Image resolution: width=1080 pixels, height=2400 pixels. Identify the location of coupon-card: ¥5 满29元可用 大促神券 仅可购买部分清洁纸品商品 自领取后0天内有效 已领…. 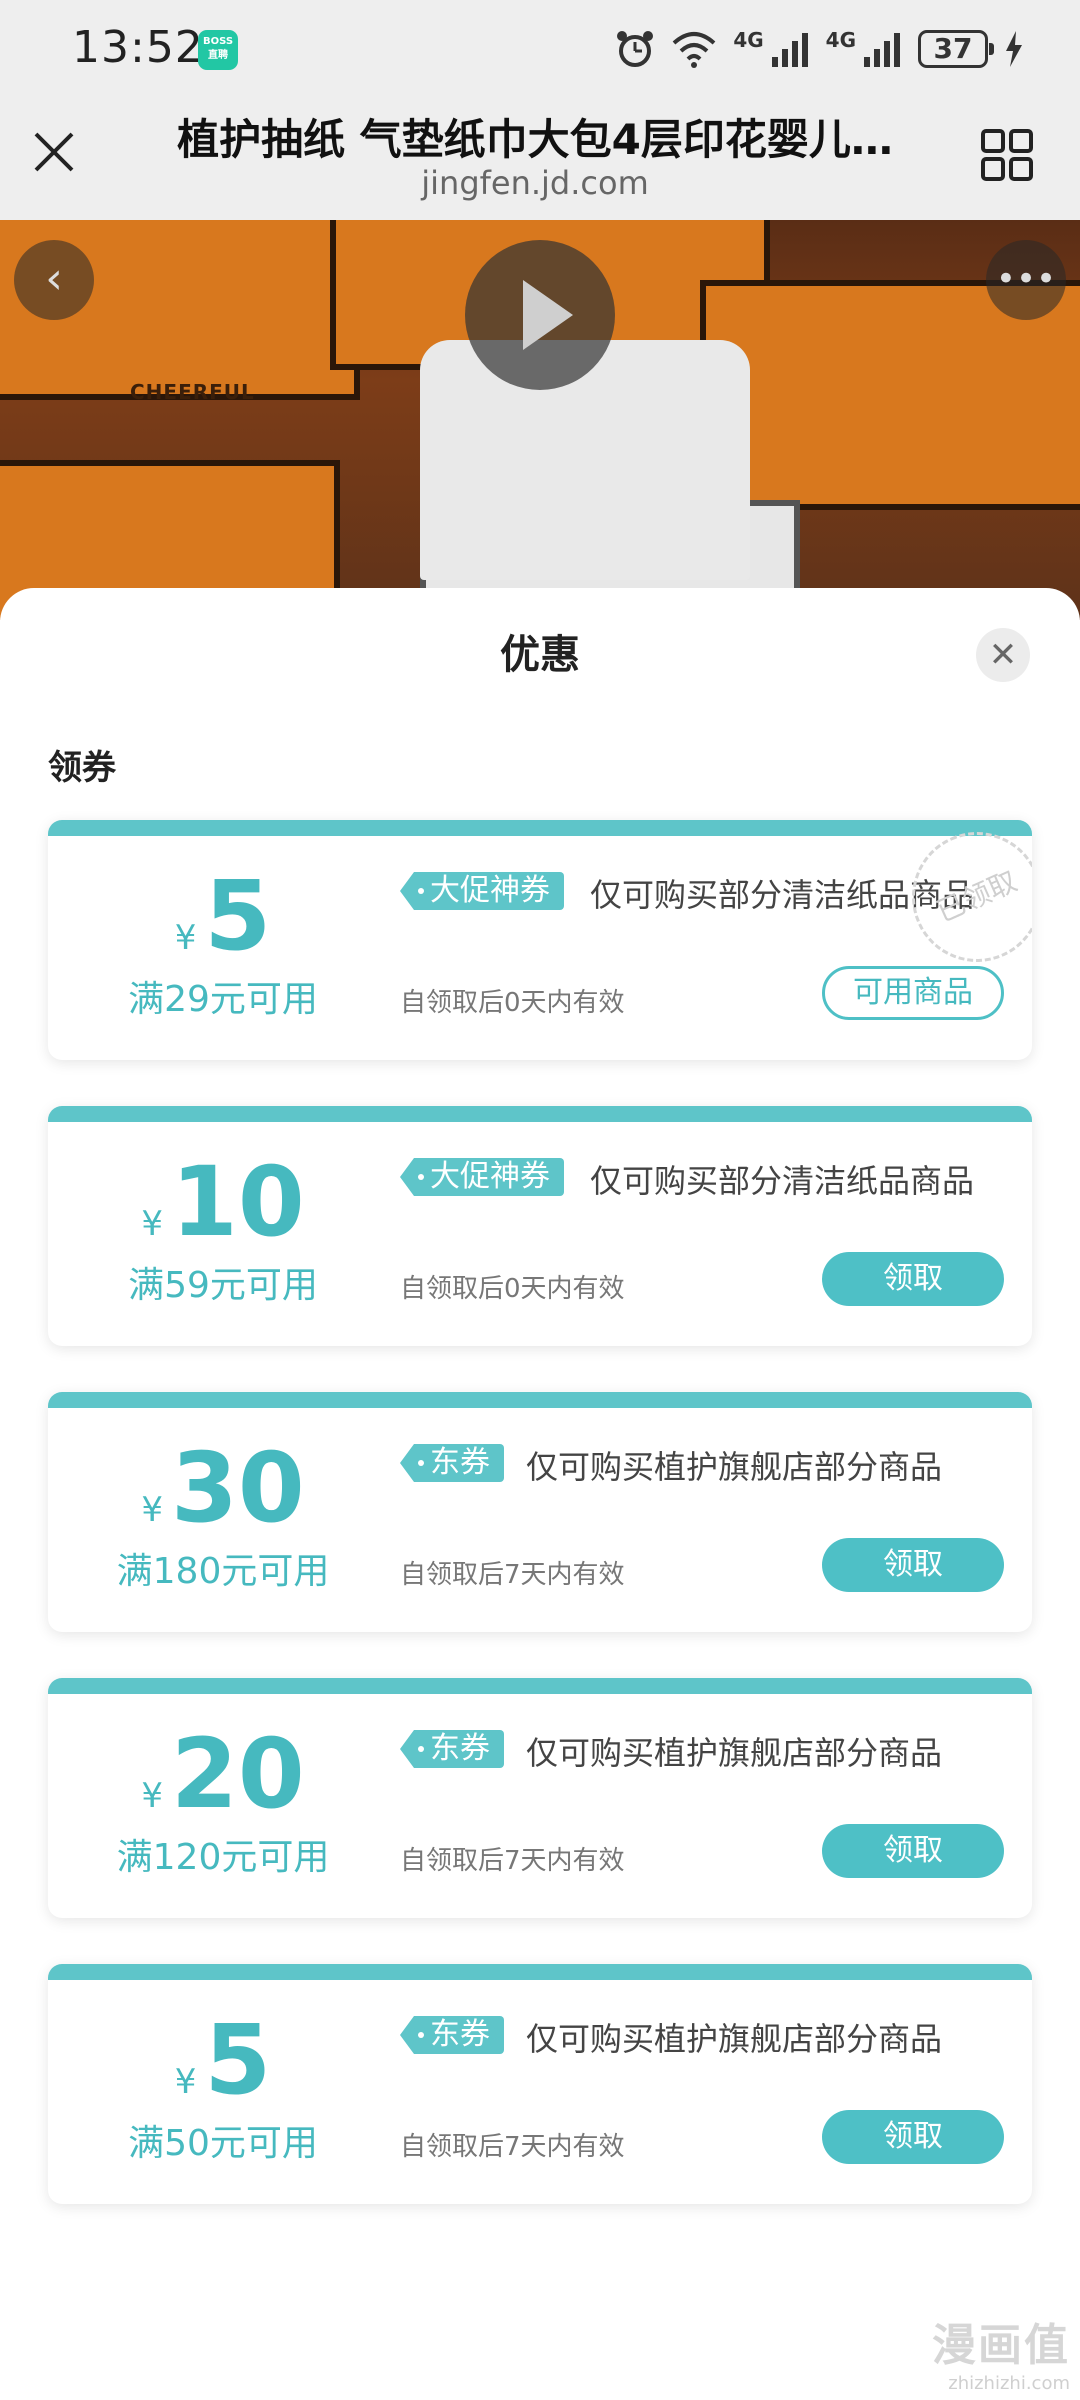
(540, 940).